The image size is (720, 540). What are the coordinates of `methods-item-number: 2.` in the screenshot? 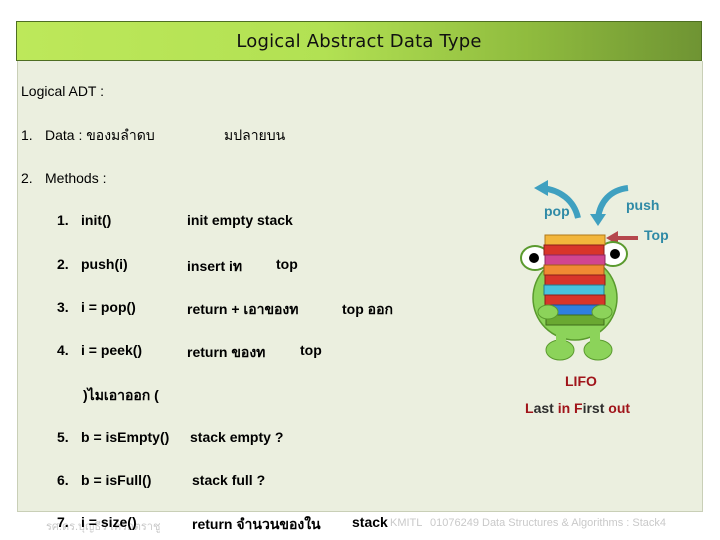 It's located at (27, 178).